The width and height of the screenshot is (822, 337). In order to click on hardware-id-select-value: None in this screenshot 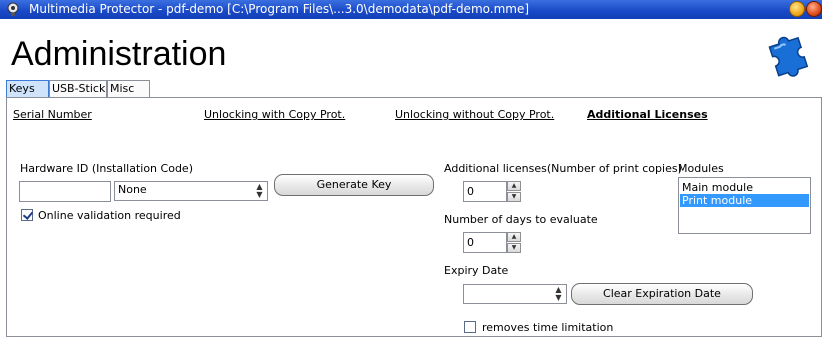, I will do `click(132, 189)`.